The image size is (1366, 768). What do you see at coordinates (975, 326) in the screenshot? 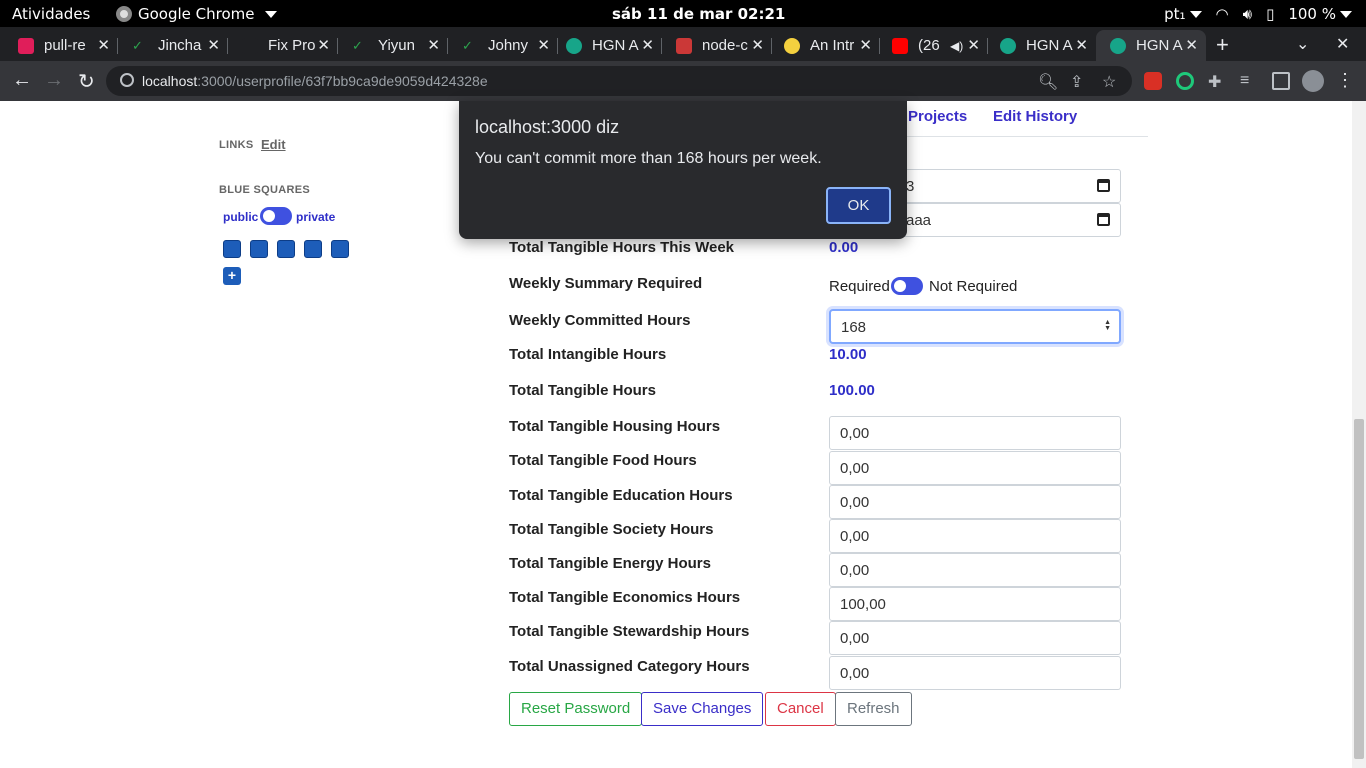
I see `committed-hours-input: 168 ▲ ▼` at bounding box center [975, 326].